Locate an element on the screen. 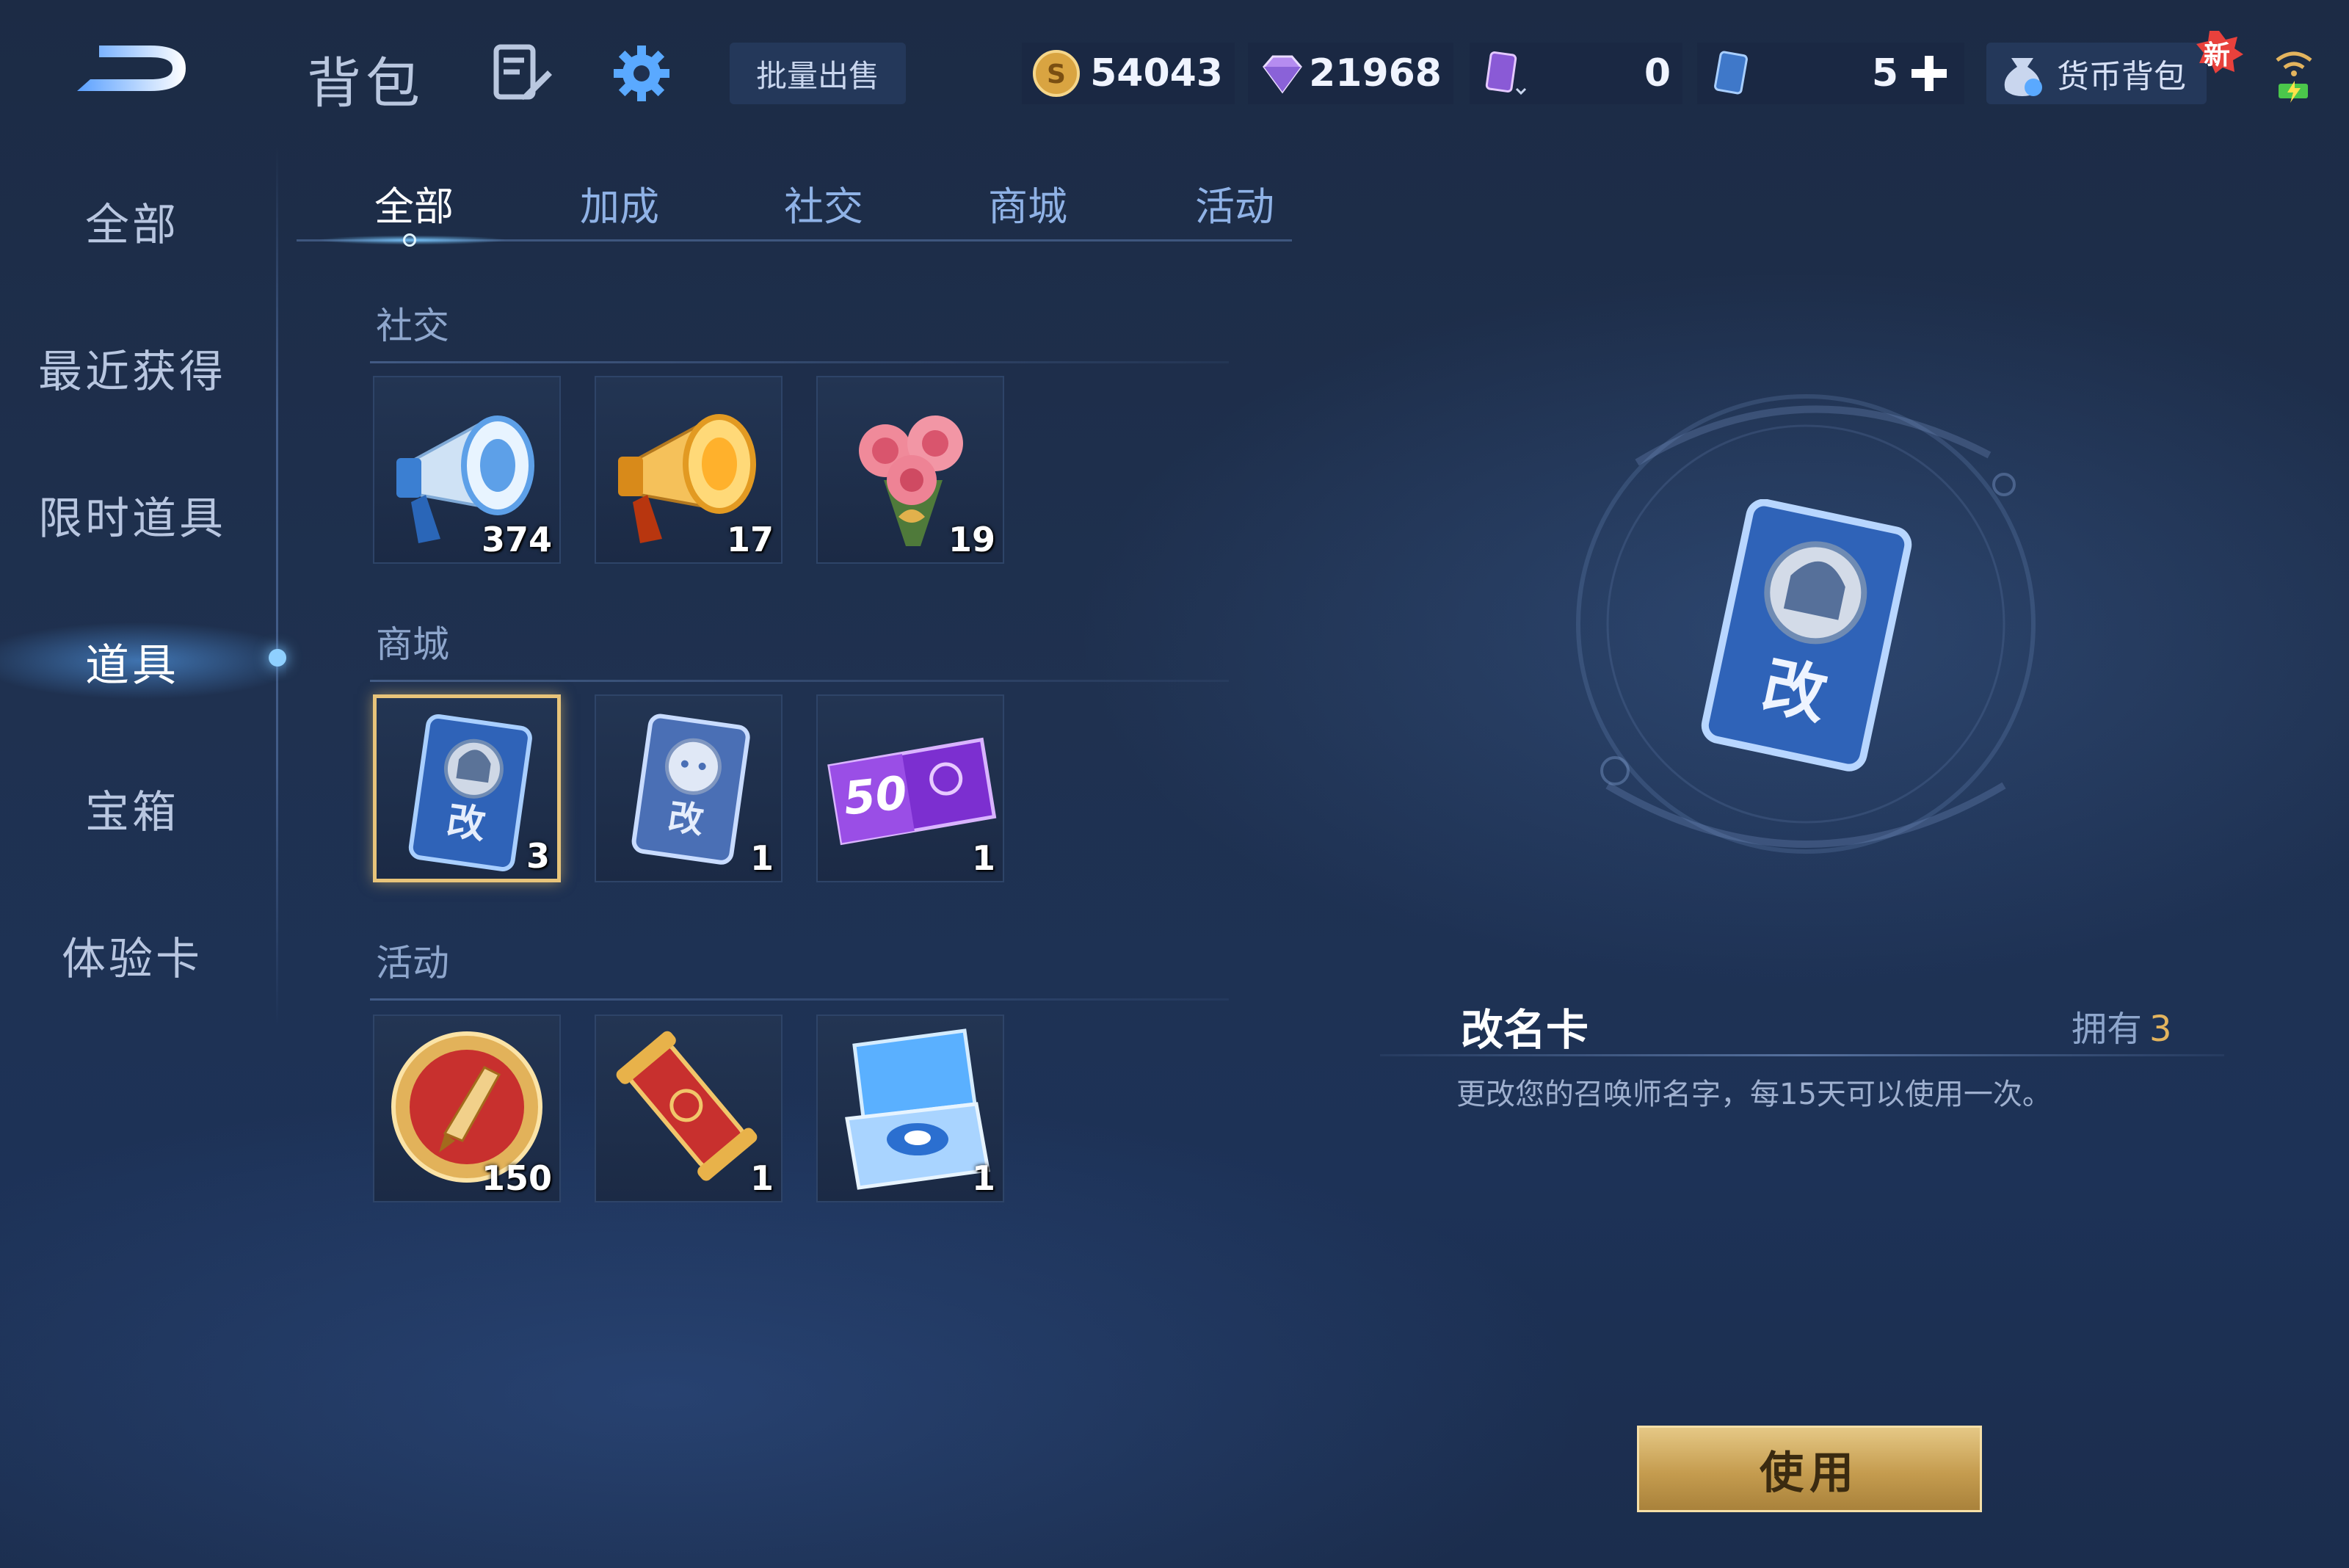 The image size is (2349, 1568). gold-currency: S 54043 is located at coordinates (1128, 73).